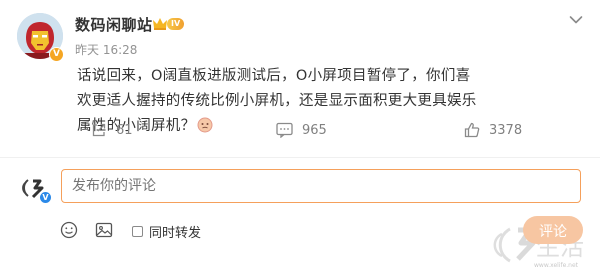 The image size is (600, 270). What do you see at coordinates (104, 230) in the screenshot?
I see `image-icon` at bounding box center [104, 230].